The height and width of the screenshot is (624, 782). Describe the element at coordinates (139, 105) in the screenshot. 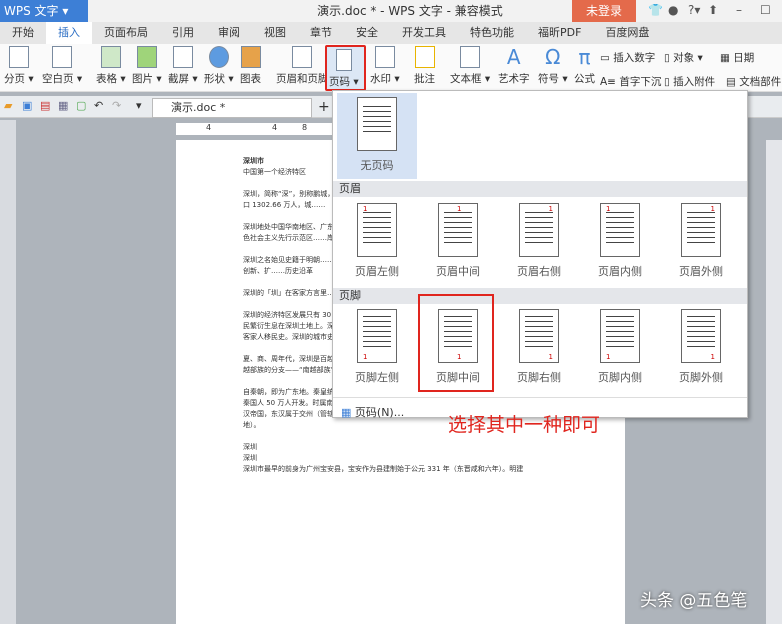

I see `more-dropdown-icon: ▾` at that location.